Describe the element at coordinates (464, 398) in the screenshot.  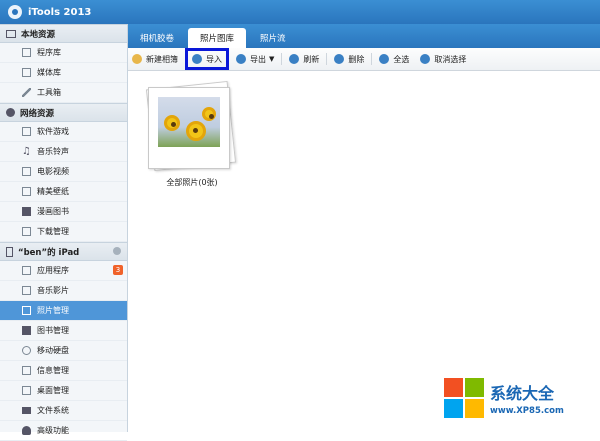
I see `windows-logo-icon` at that location.